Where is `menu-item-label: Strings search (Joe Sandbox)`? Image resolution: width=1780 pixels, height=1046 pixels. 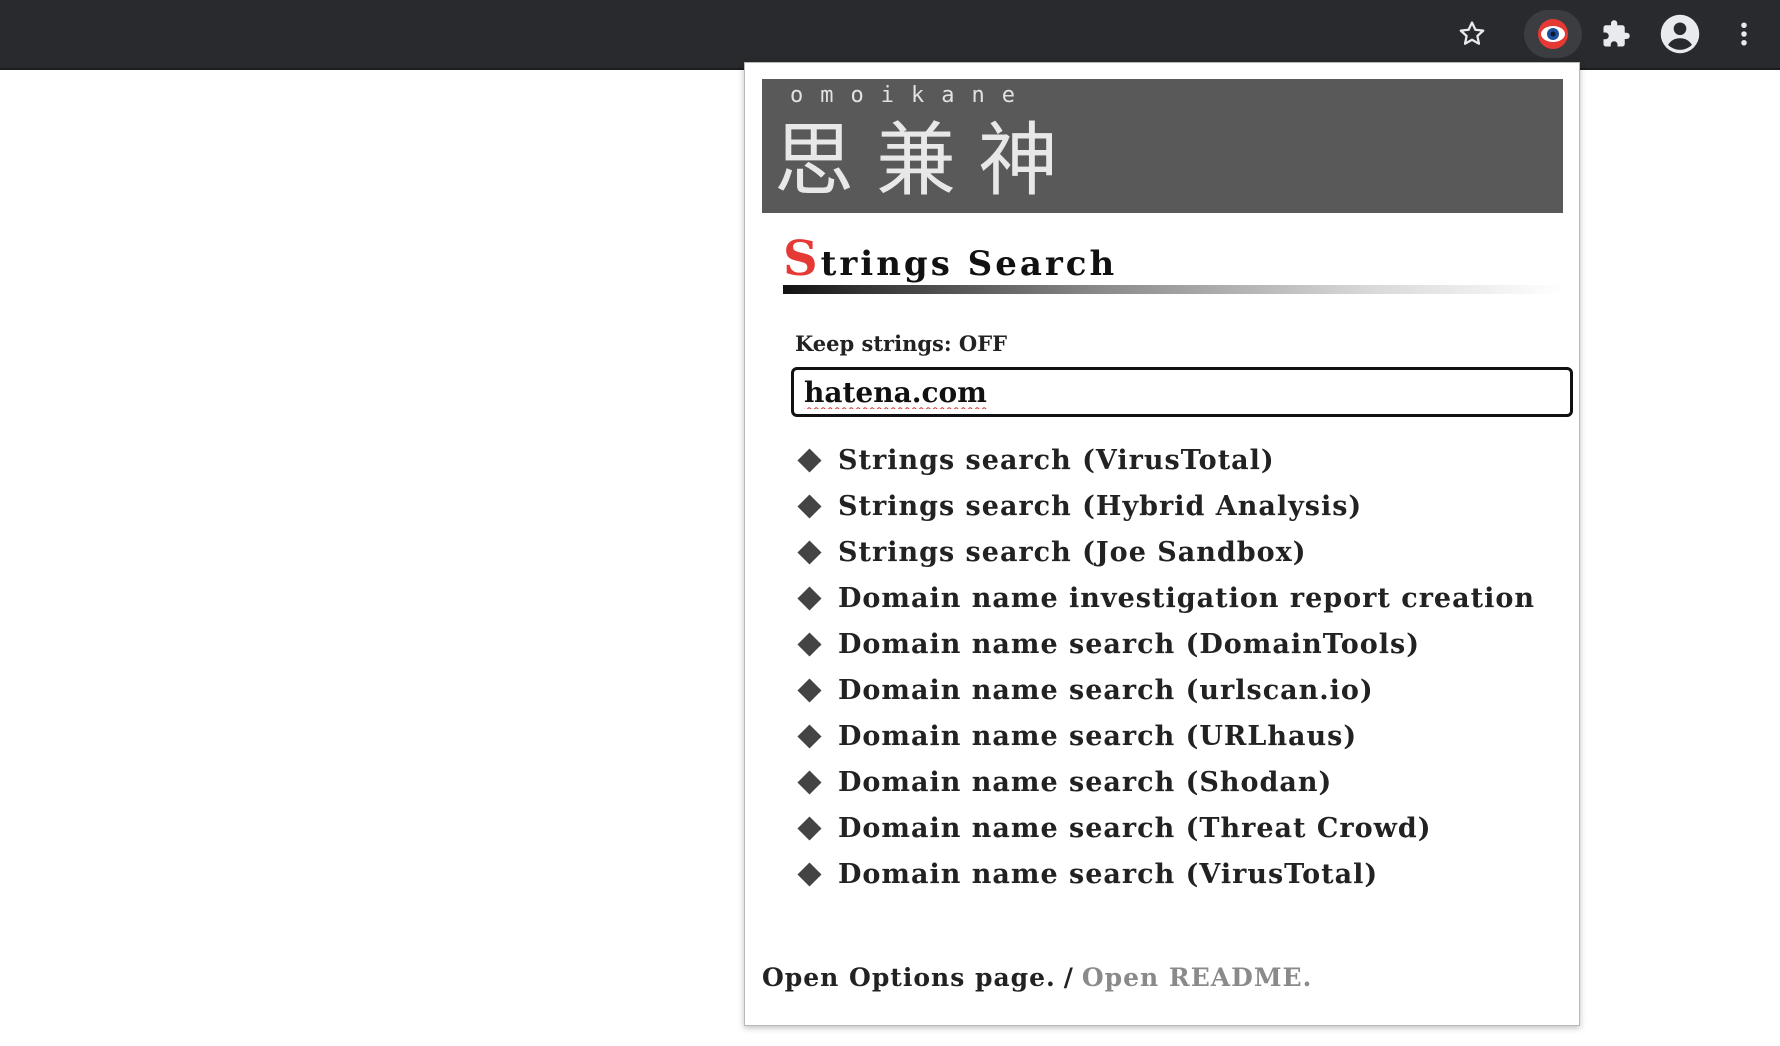 menu-item-label: Strings search (Joe Sandbox) is located at coordinates (1072, 552).